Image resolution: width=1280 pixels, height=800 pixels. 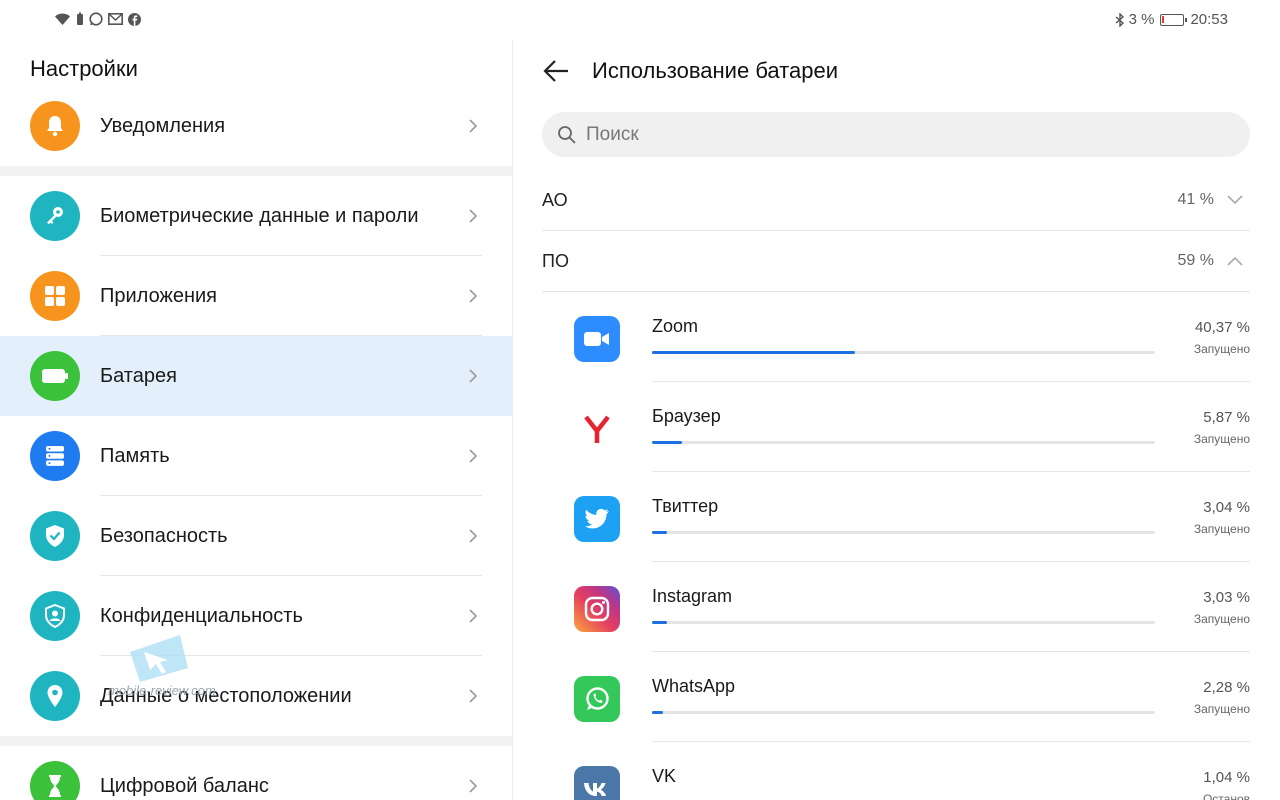 What do you see at coordinates (134, 19) in the screenshot?
I see `facebook-icon` at bounding box center [134, 19].